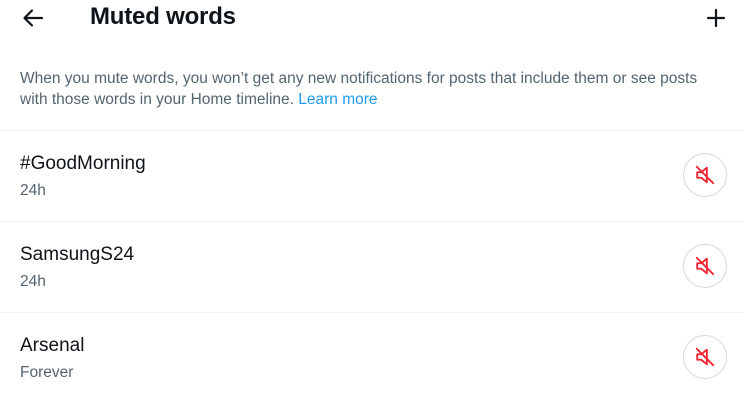 The height and width of the screenshot is (400, 744). I want to click on muted-word-duration: Forever, so click(47, 372).